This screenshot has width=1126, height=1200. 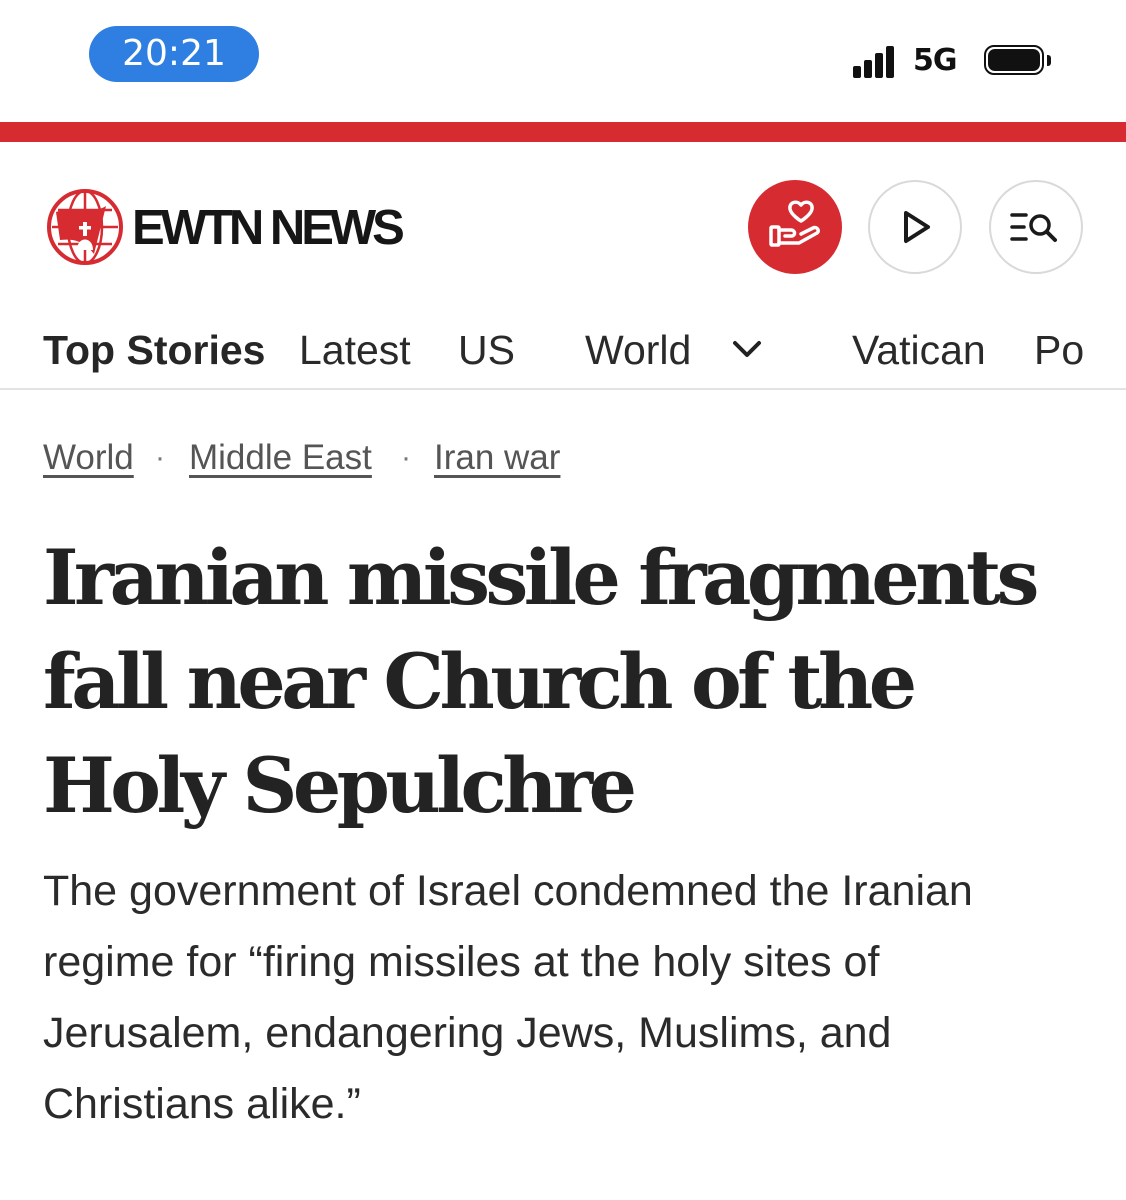 I want to click on section-nav: Top Stories Latest US World Vatican Po, so click(x=563, y=349).